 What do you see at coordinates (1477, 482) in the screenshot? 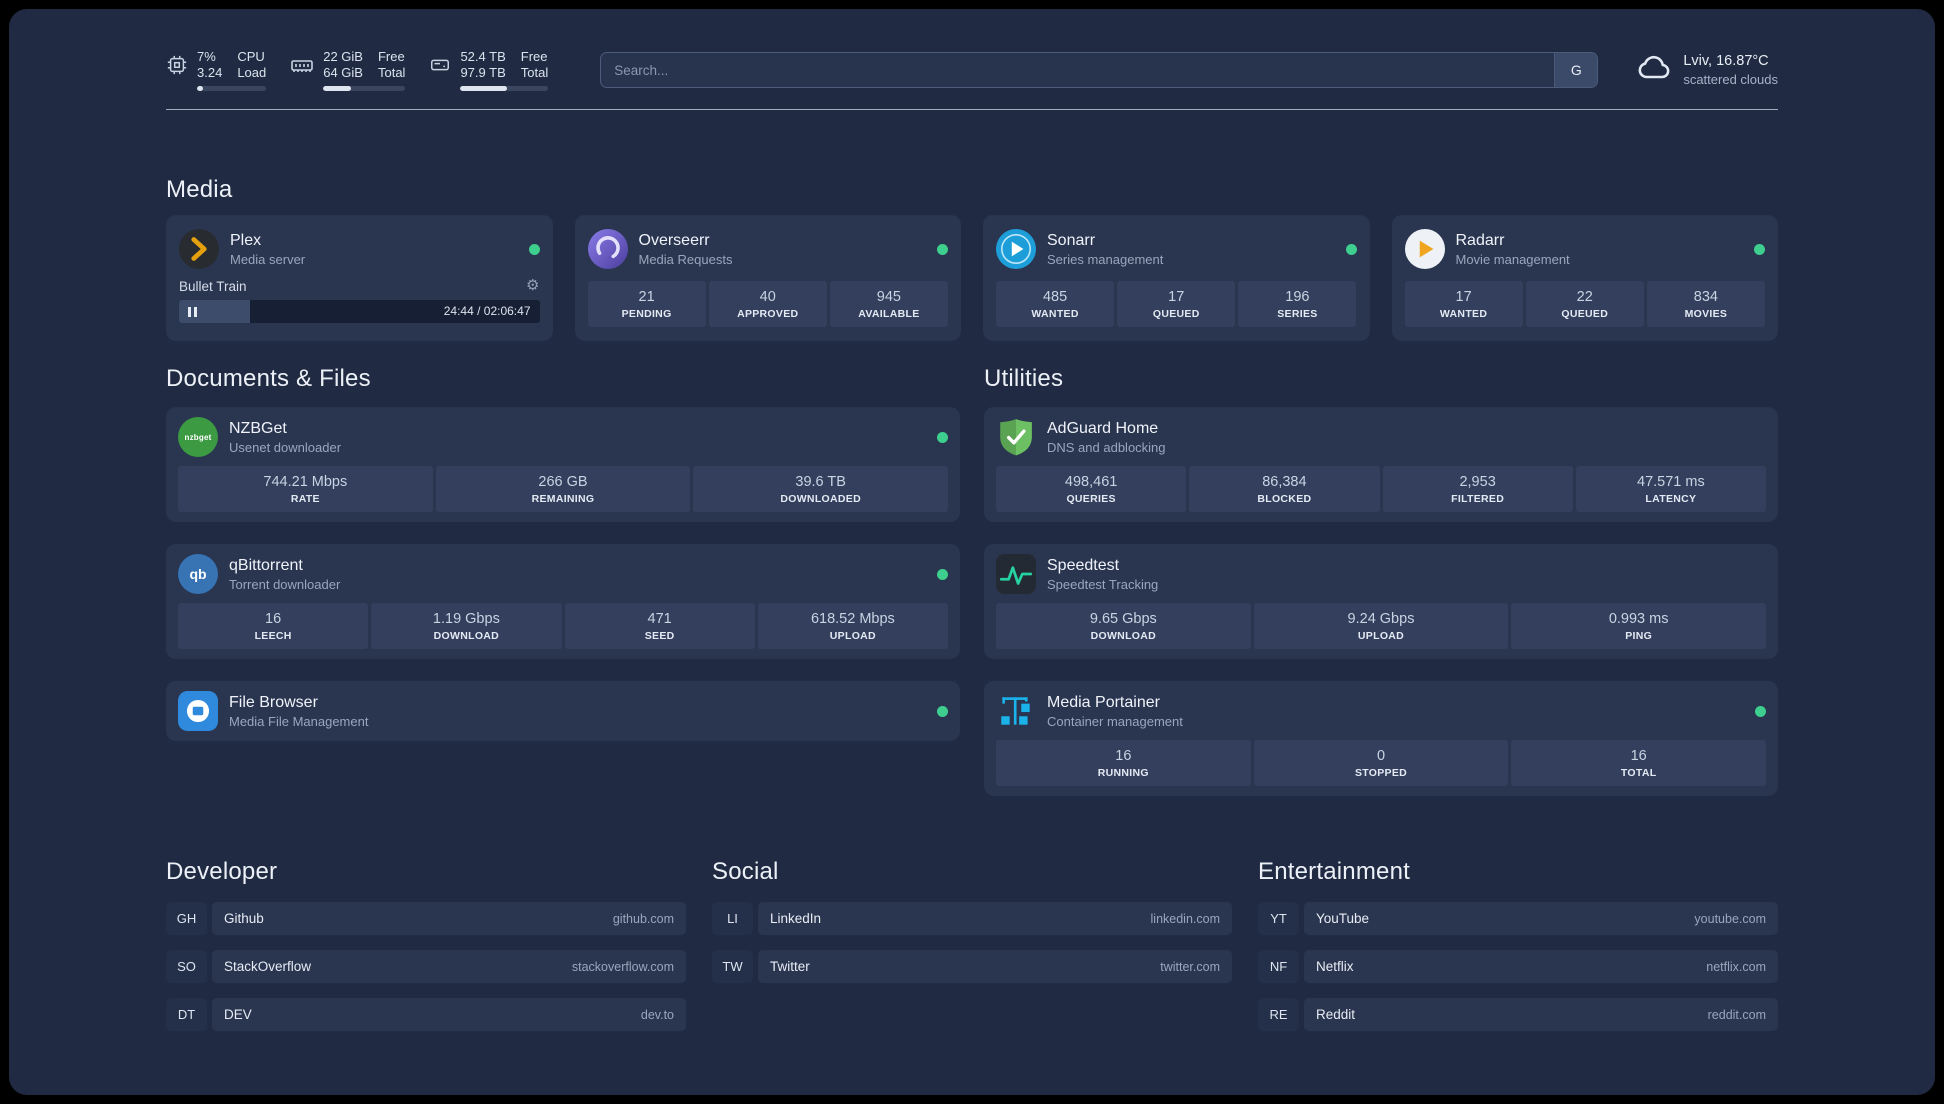
I see `stat-value: 2,953` at bounding box center [1477, 482].